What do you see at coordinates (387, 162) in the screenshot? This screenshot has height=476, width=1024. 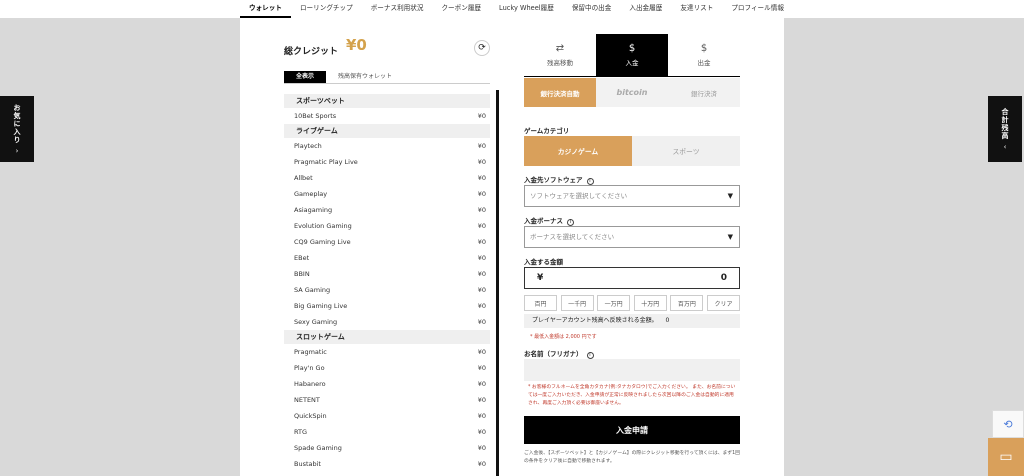 I see `wallet-row: Pragmatic Play Live ¥0` at bounding box center [387, 162].